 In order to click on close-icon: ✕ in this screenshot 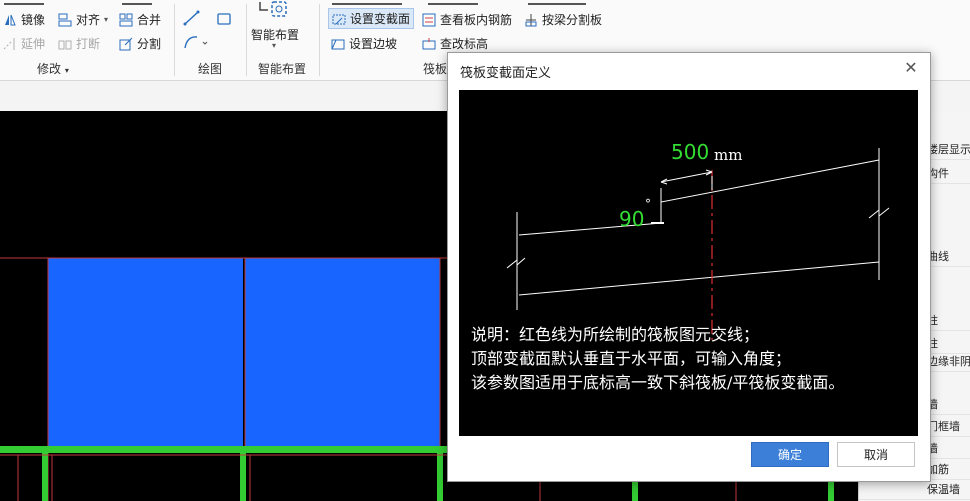, I will do `click(911, 68)`.